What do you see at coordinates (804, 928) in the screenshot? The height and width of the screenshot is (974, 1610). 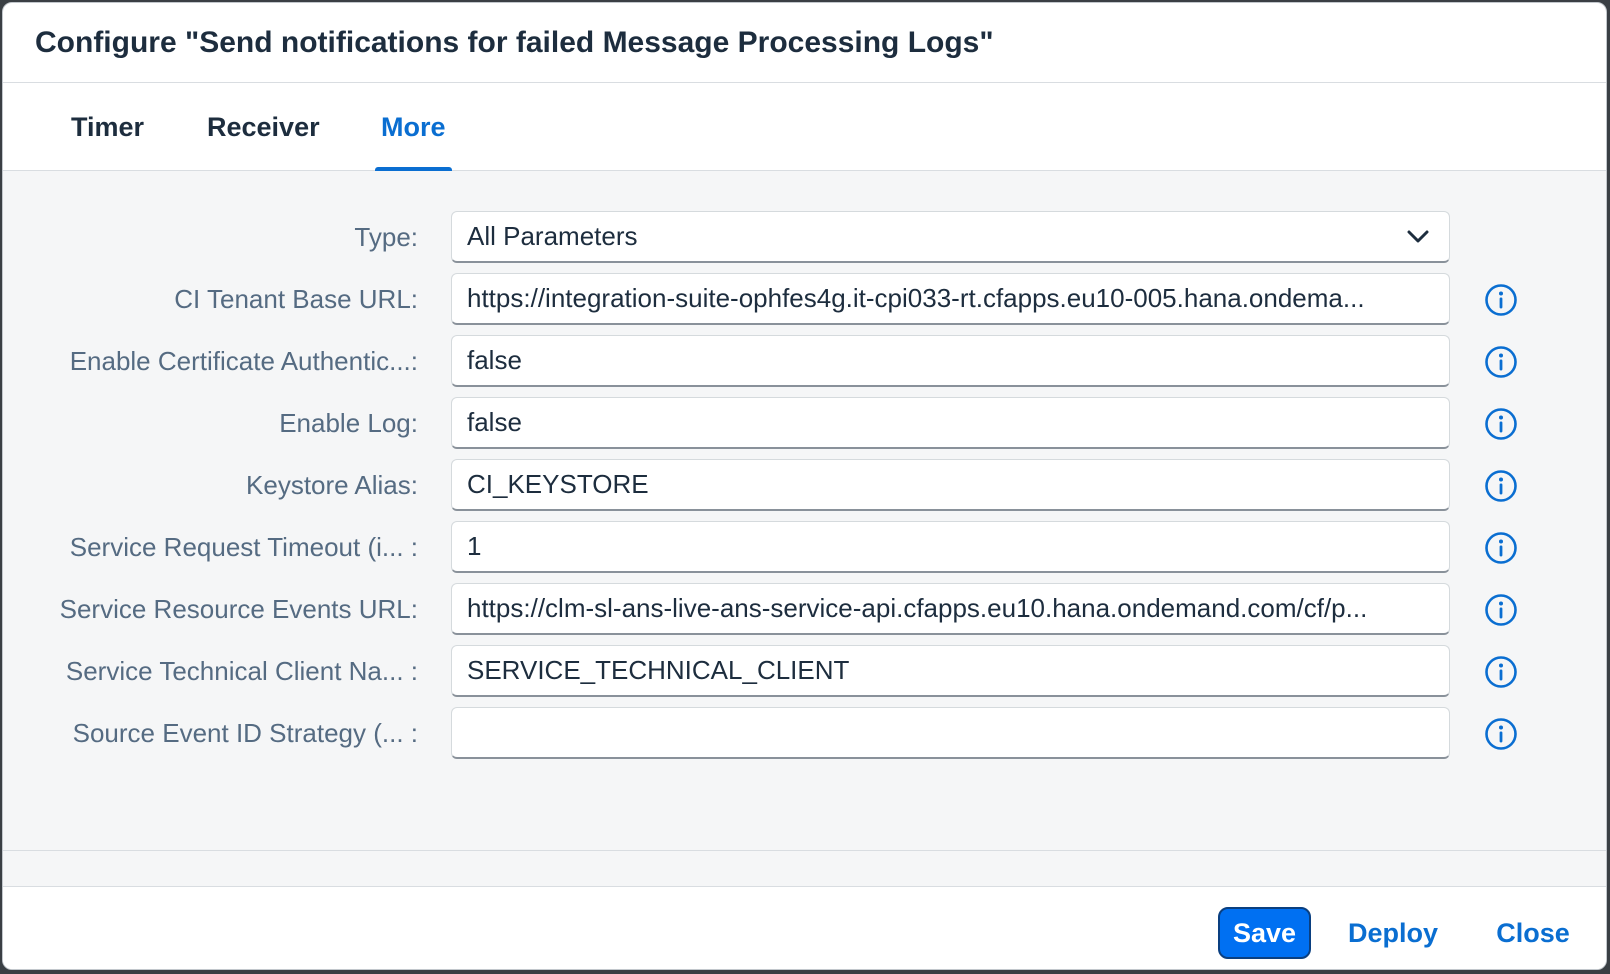 I see `dialog-footer: Save Deploy Close` at bounding box center [804, 928].